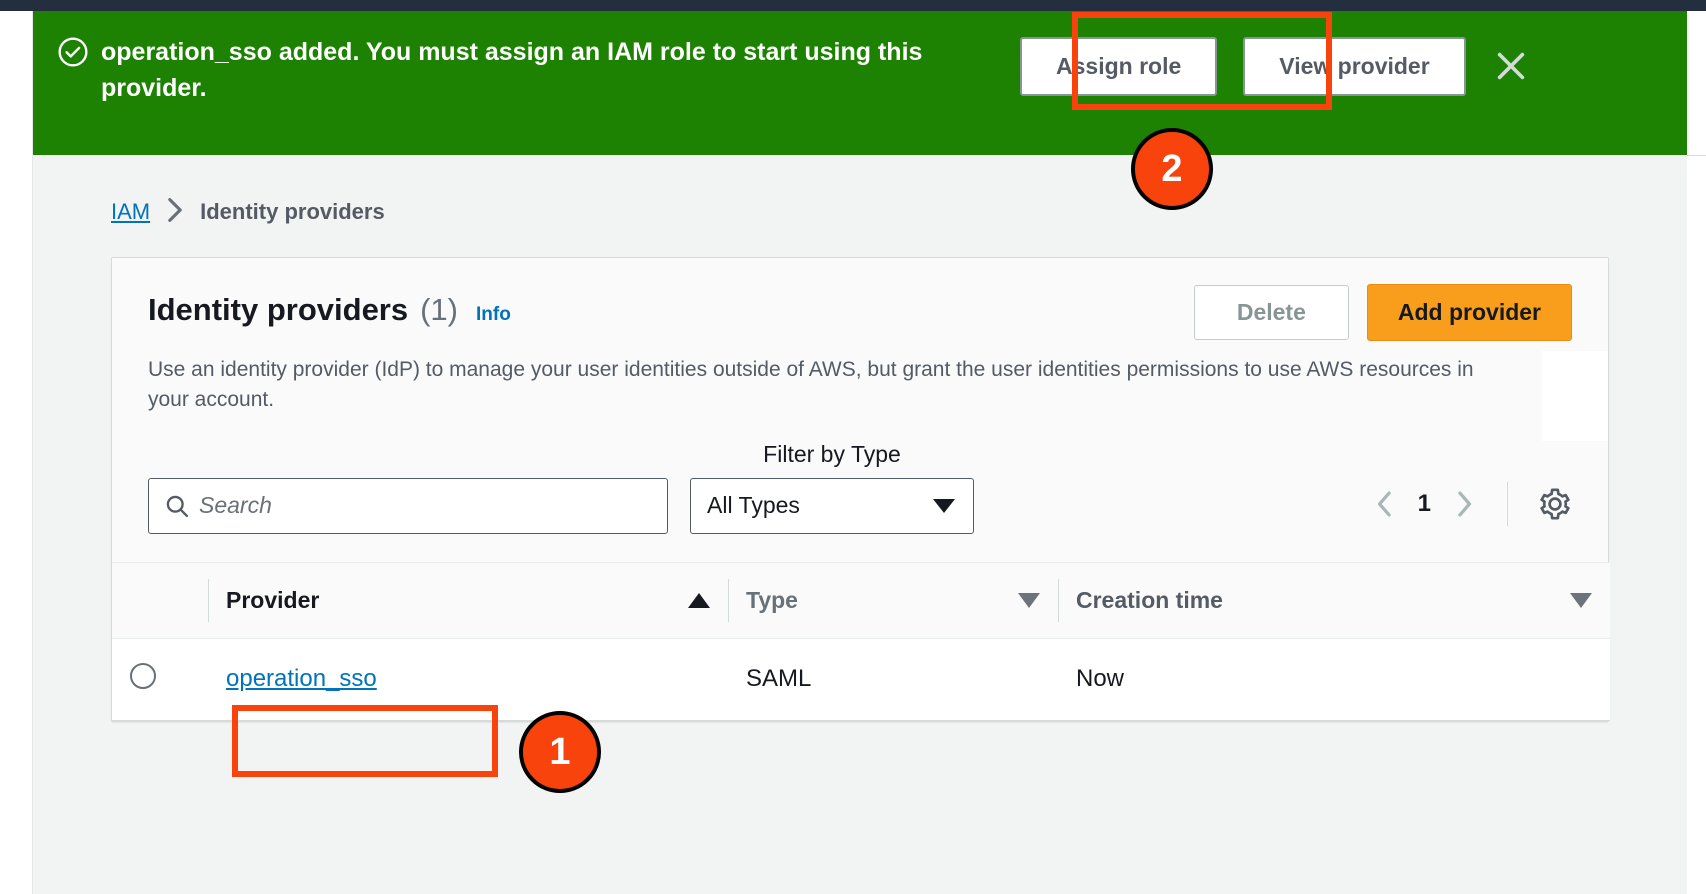  I want to click on flash-action-group: Assign role View provider, so click(1243, 66).